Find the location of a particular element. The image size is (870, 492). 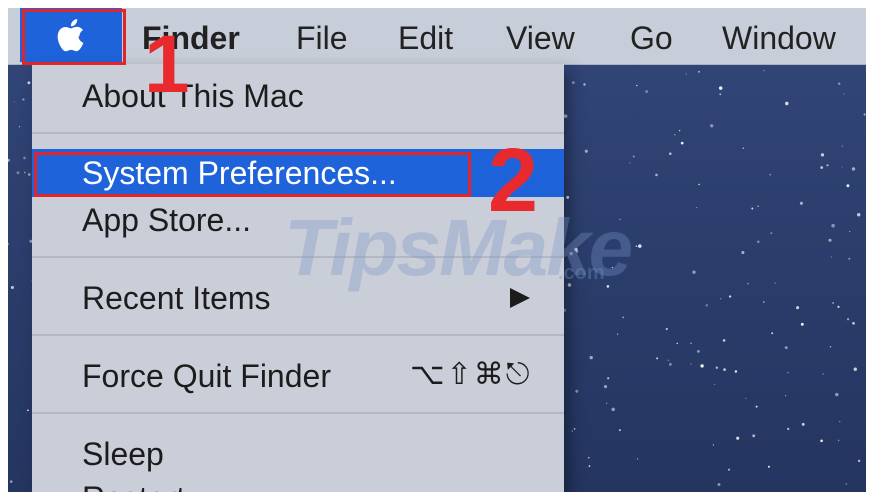

annotation-box-apple-menu is located at coordinates (74, 37).